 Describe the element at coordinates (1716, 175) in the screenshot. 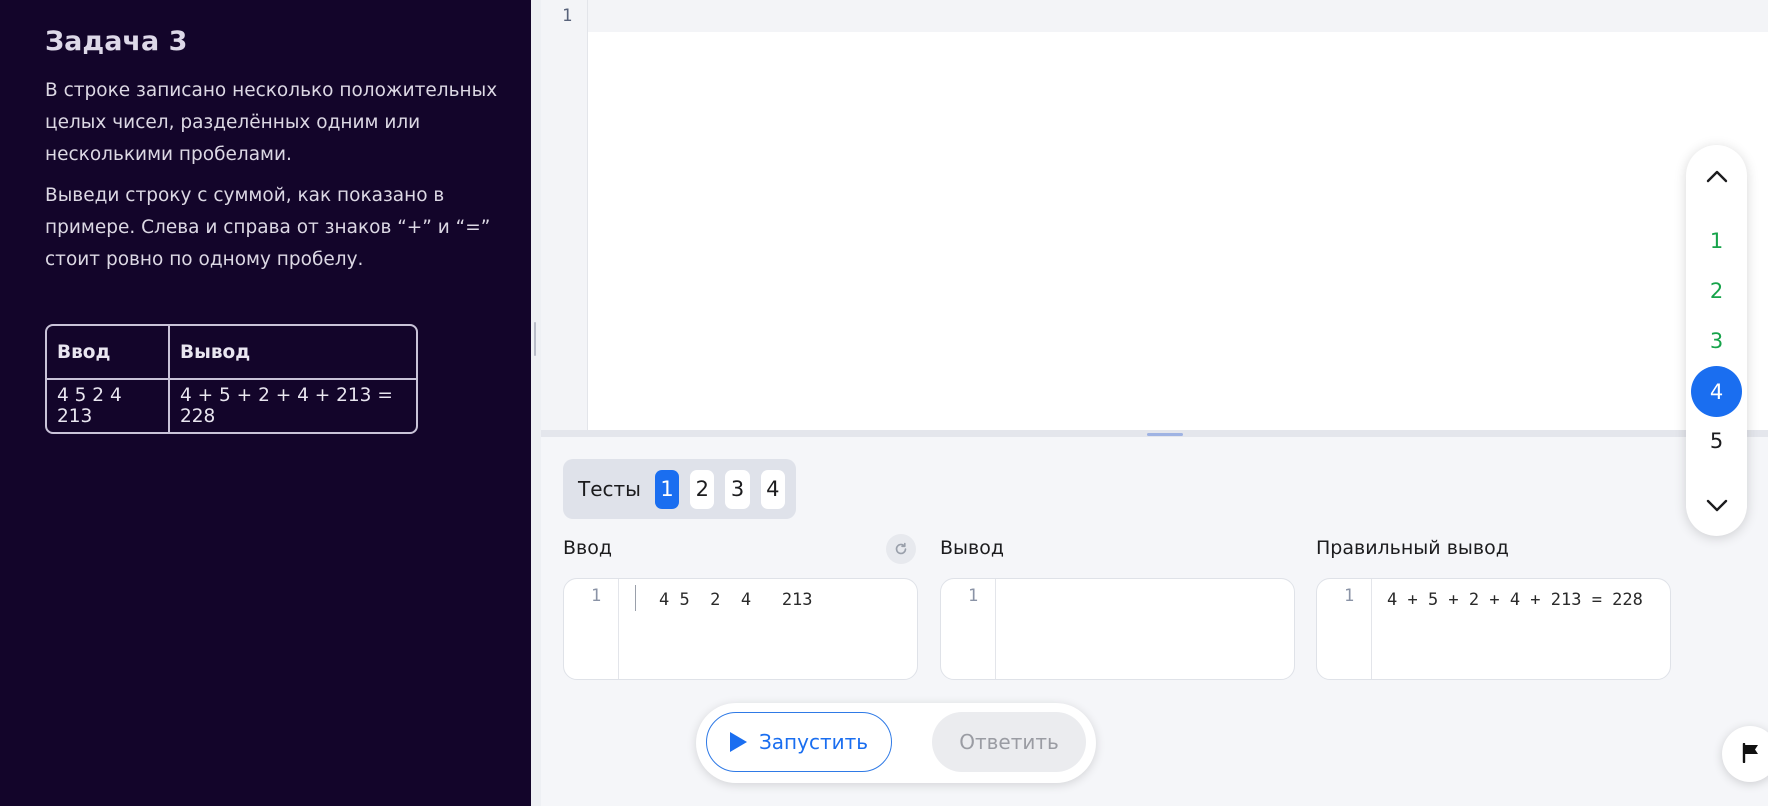

I see `chevron-up-icon` at that location.